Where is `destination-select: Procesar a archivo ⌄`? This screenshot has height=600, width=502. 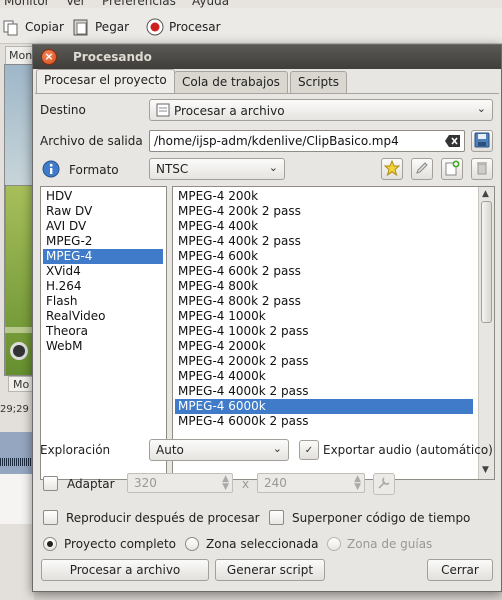 destination-select: Procesar a archivo ⌄ is located at coordinates (321, 110).